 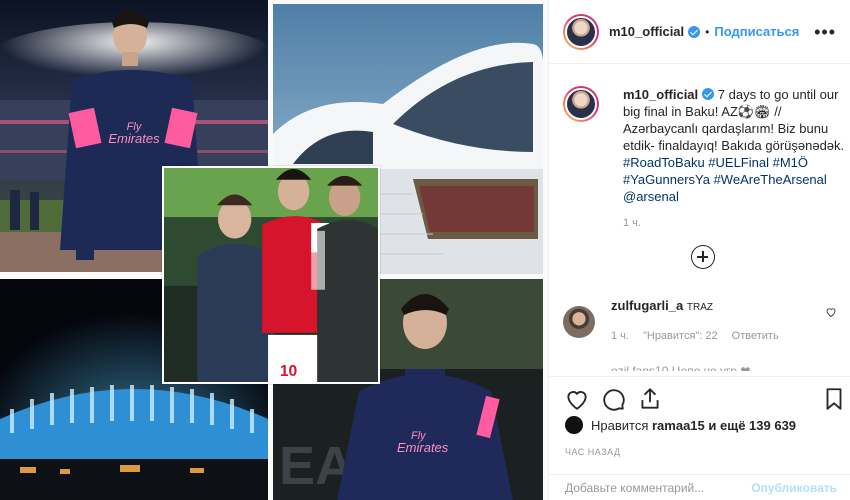 I want to click on share-icon, so click(x=650, y=399).